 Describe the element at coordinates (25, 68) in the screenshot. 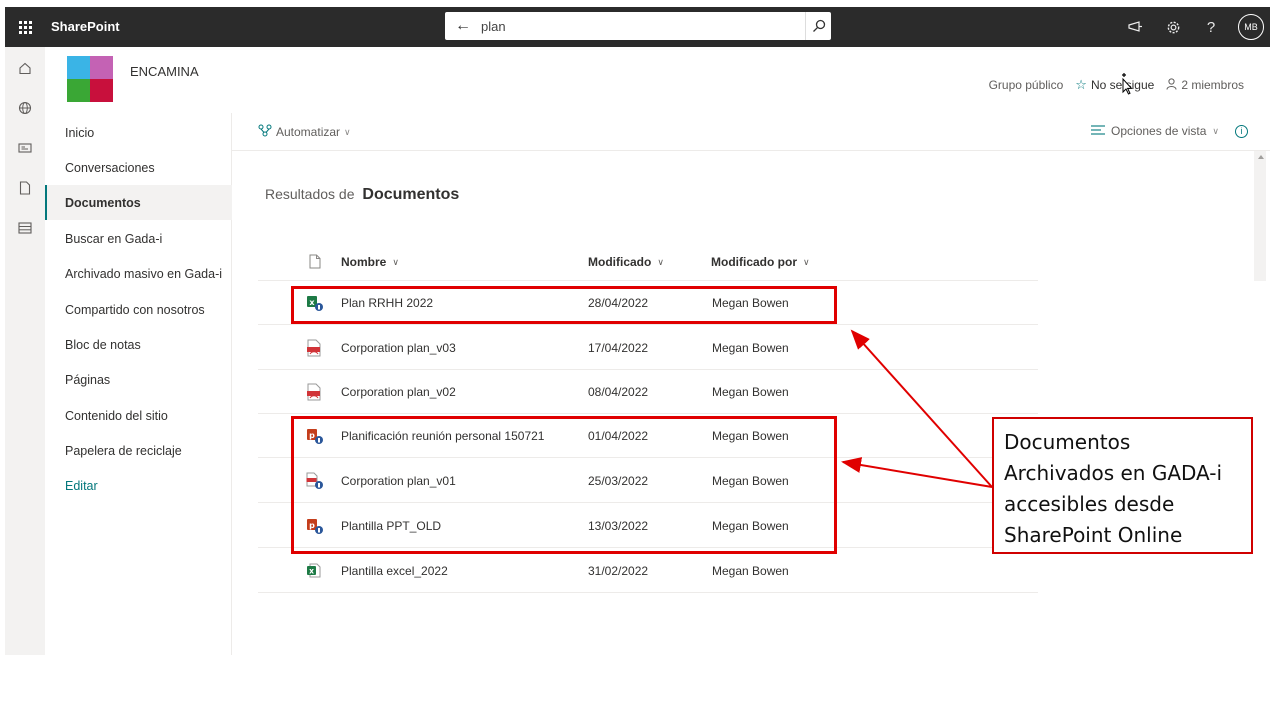

I see `home-icon` at that location.